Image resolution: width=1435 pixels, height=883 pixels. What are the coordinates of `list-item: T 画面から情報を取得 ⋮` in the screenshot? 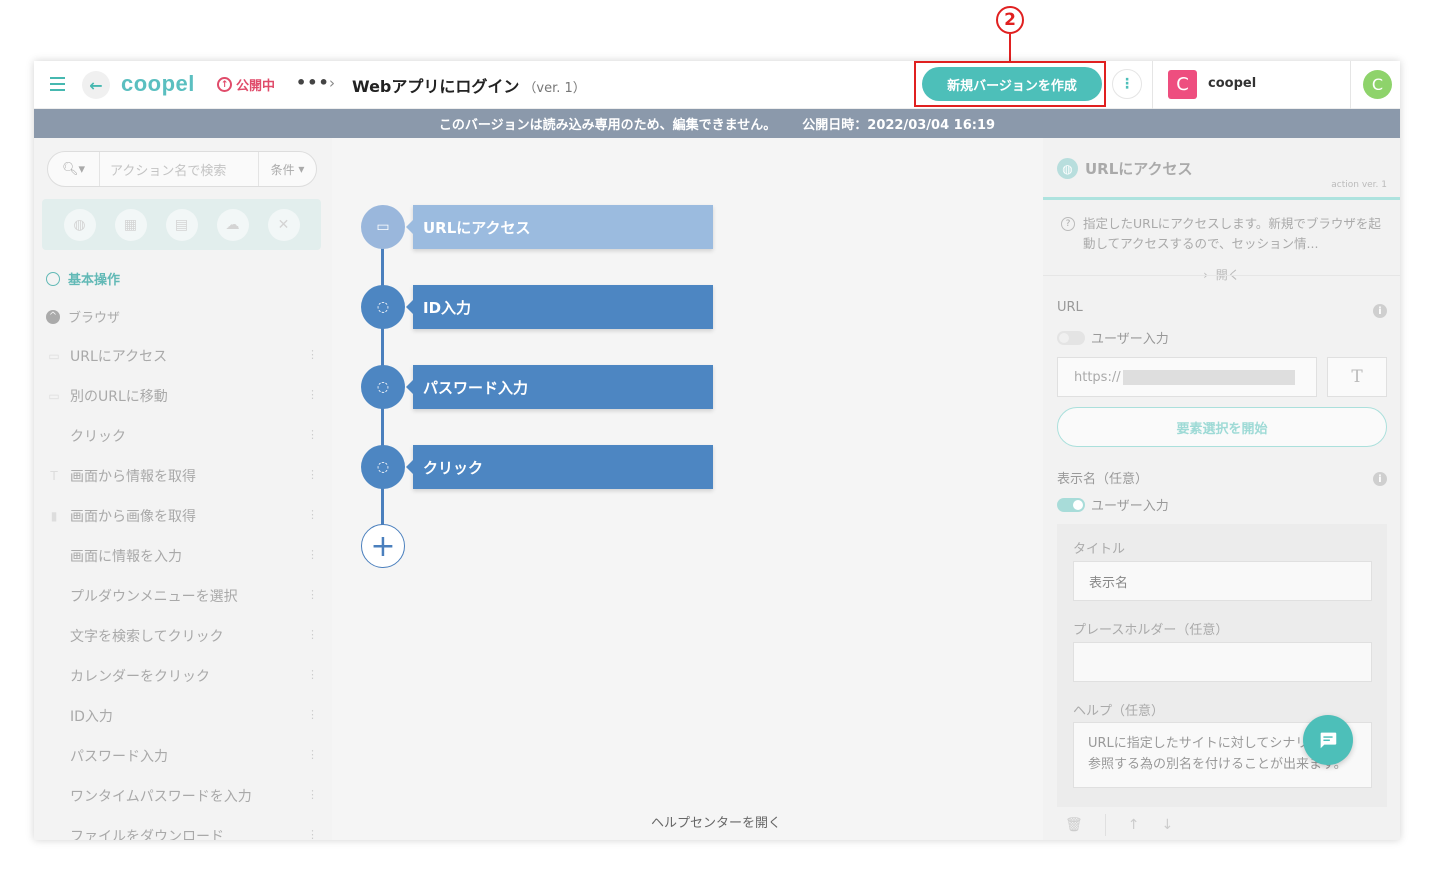 It's located at (183, 476).